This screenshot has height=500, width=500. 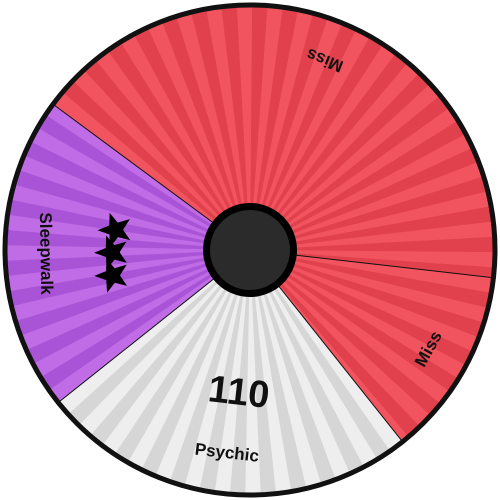 What do you see at coordinates (239, 392) in the screenshot?
I see `segment-power-psychic: 110` at bounding box center [239, 392].